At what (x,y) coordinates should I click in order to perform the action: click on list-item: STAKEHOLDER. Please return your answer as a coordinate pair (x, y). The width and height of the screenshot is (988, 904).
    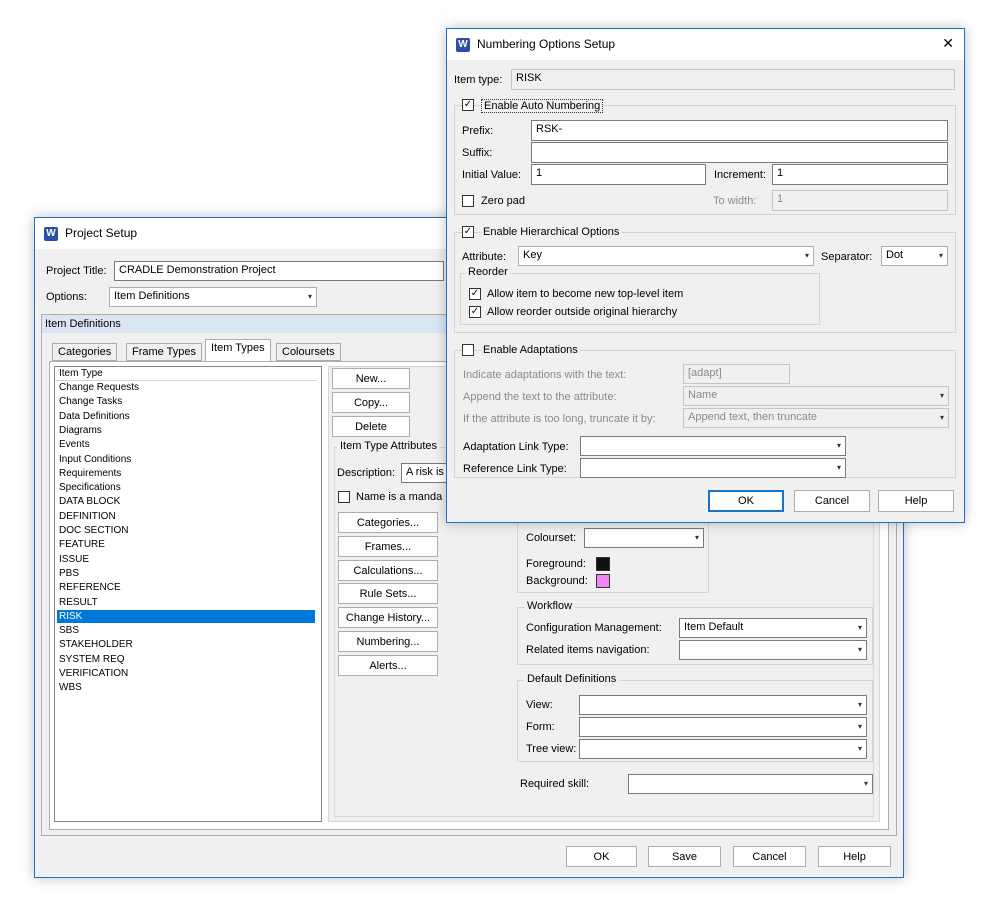
    Looking at the image, I should click on (96, 644).